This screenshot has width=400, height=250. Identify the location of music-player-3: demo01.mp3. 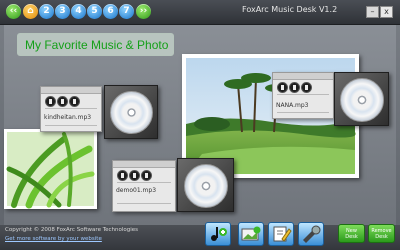
(144, 186).